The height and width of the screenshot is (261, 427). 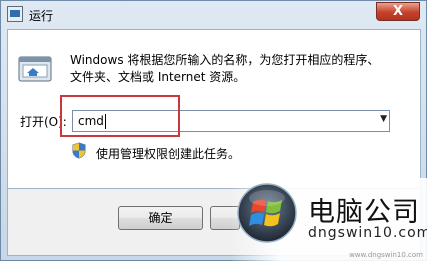 I want to click on uac-shield-icon, so click(x=79, y=150).